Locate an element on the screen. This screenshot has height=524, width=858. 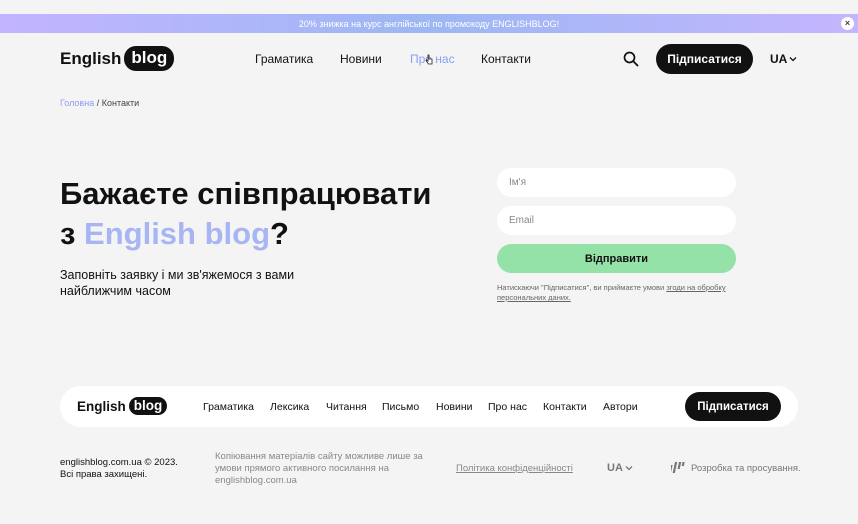
nav-link: Граматика is located at coordinates (284, 59).